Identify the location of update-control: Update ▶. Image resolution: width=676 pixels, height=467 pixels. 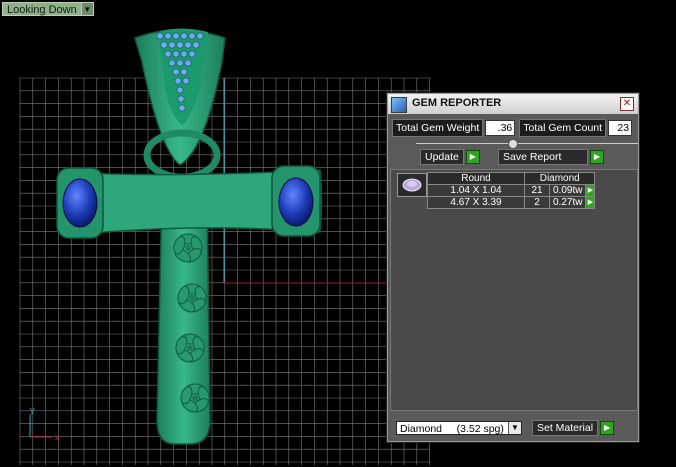
(450, 157).